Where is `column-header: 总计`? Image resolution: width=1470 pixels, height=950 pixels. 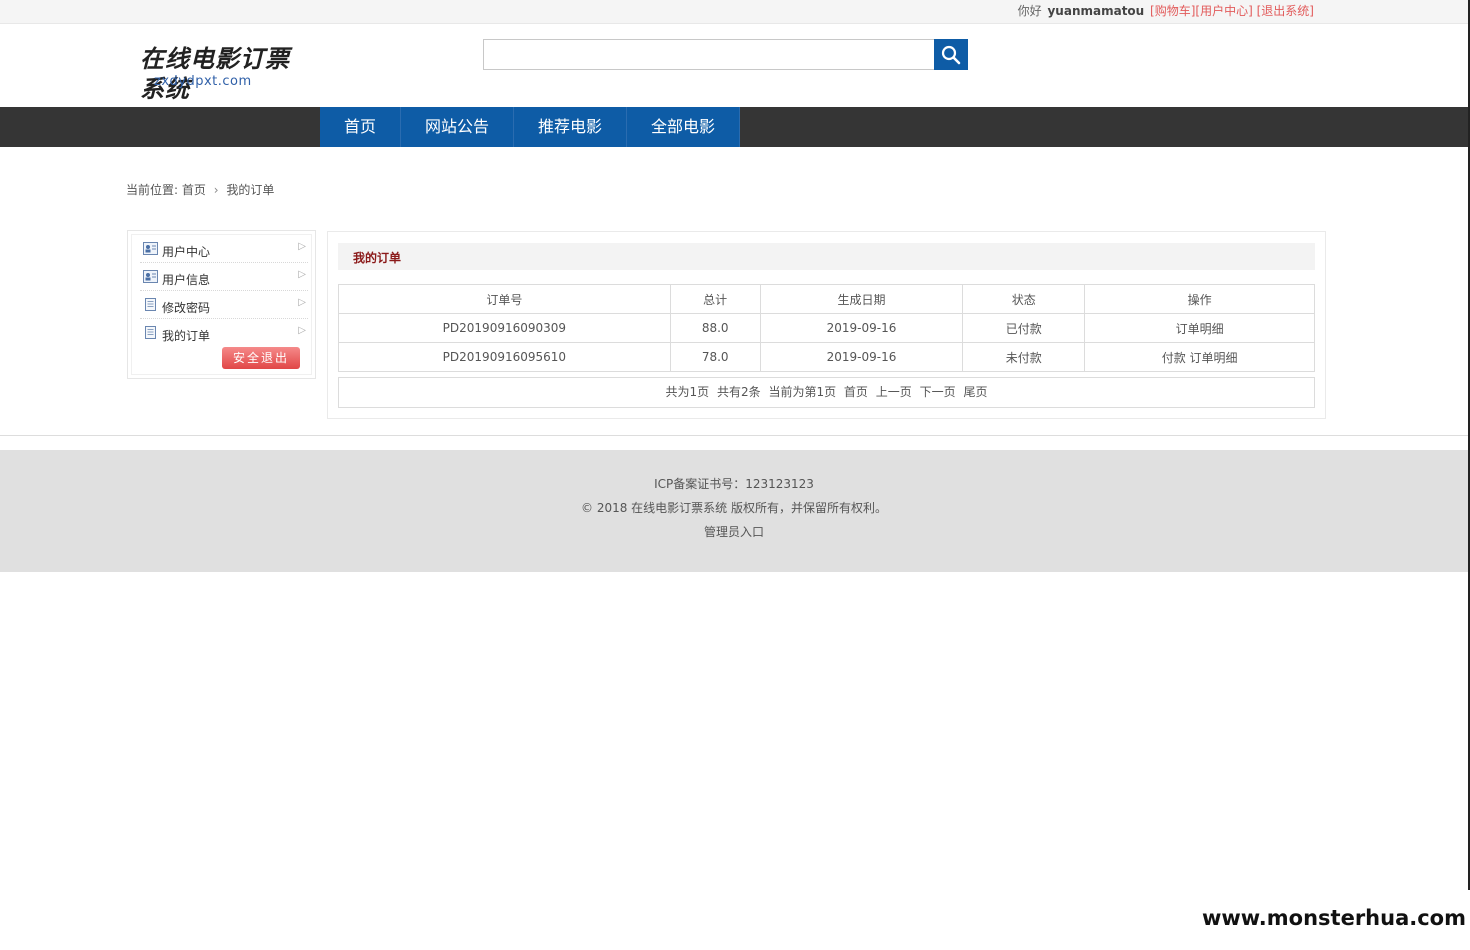 column-header: 总计 is located at coordinates (715, 299).